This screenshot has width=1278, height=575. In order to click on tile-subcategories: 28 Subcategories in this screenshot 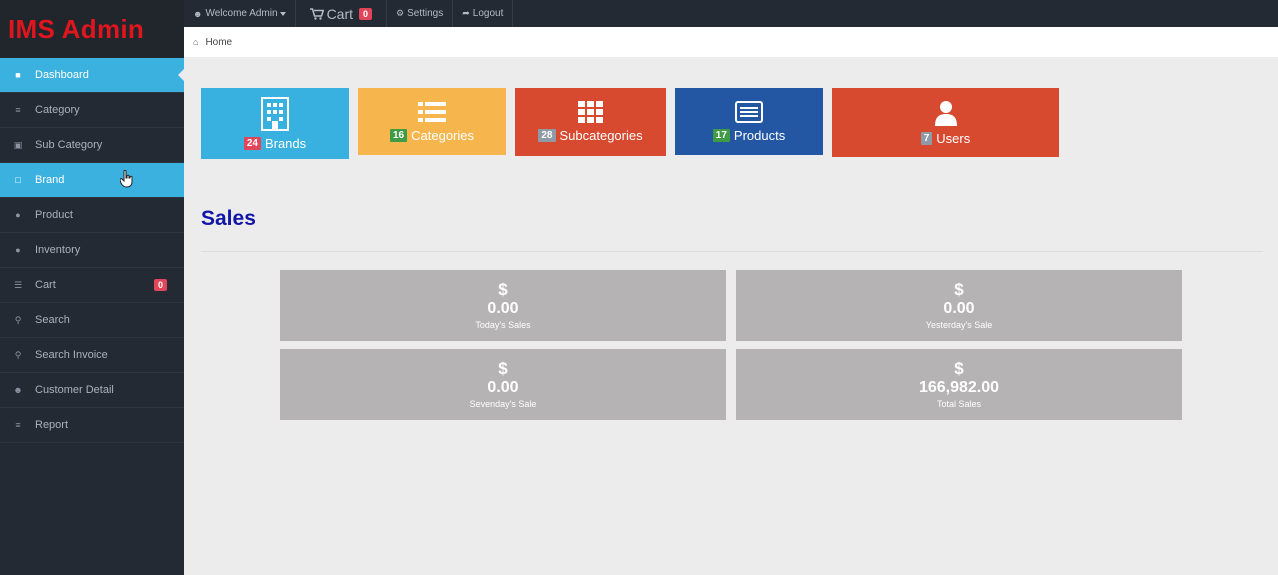, I will do `click(590, 122)`.